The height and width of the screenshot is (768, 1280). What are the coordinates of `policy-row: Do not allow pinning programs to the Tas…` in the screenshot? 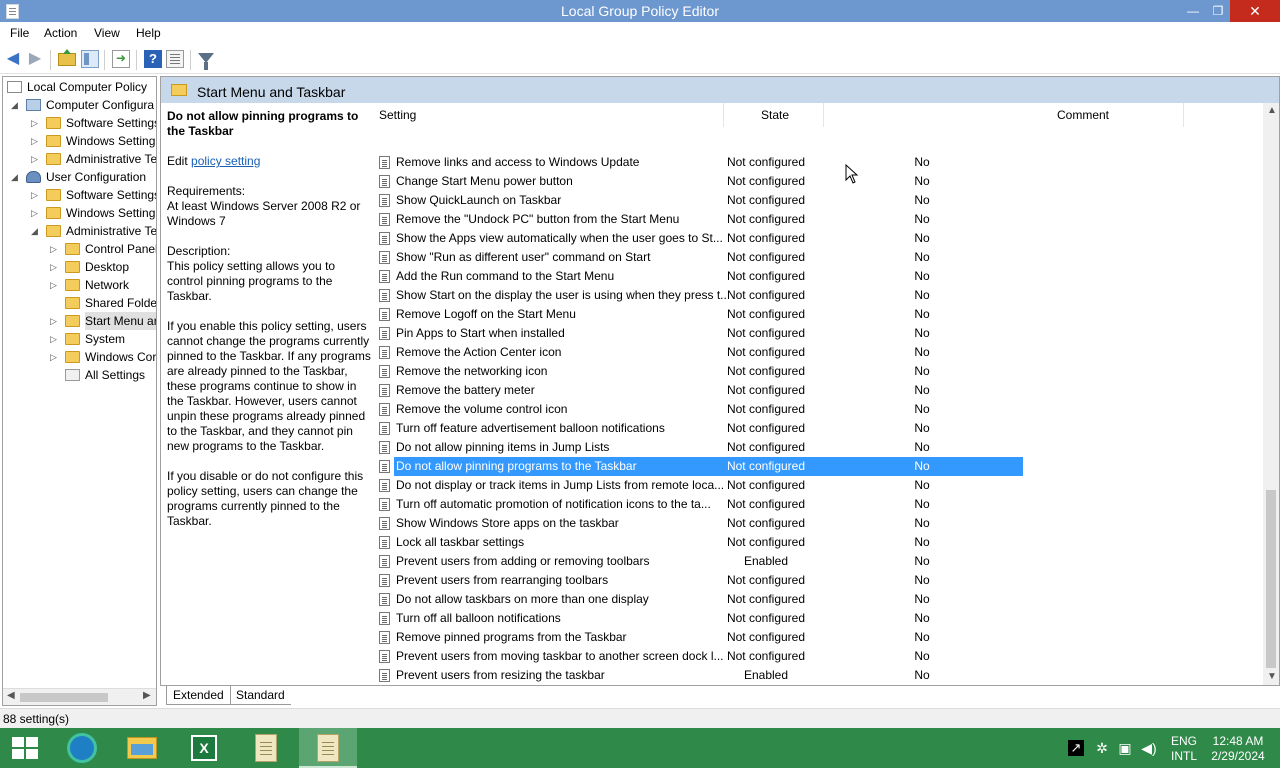 It's located at (700, 466).